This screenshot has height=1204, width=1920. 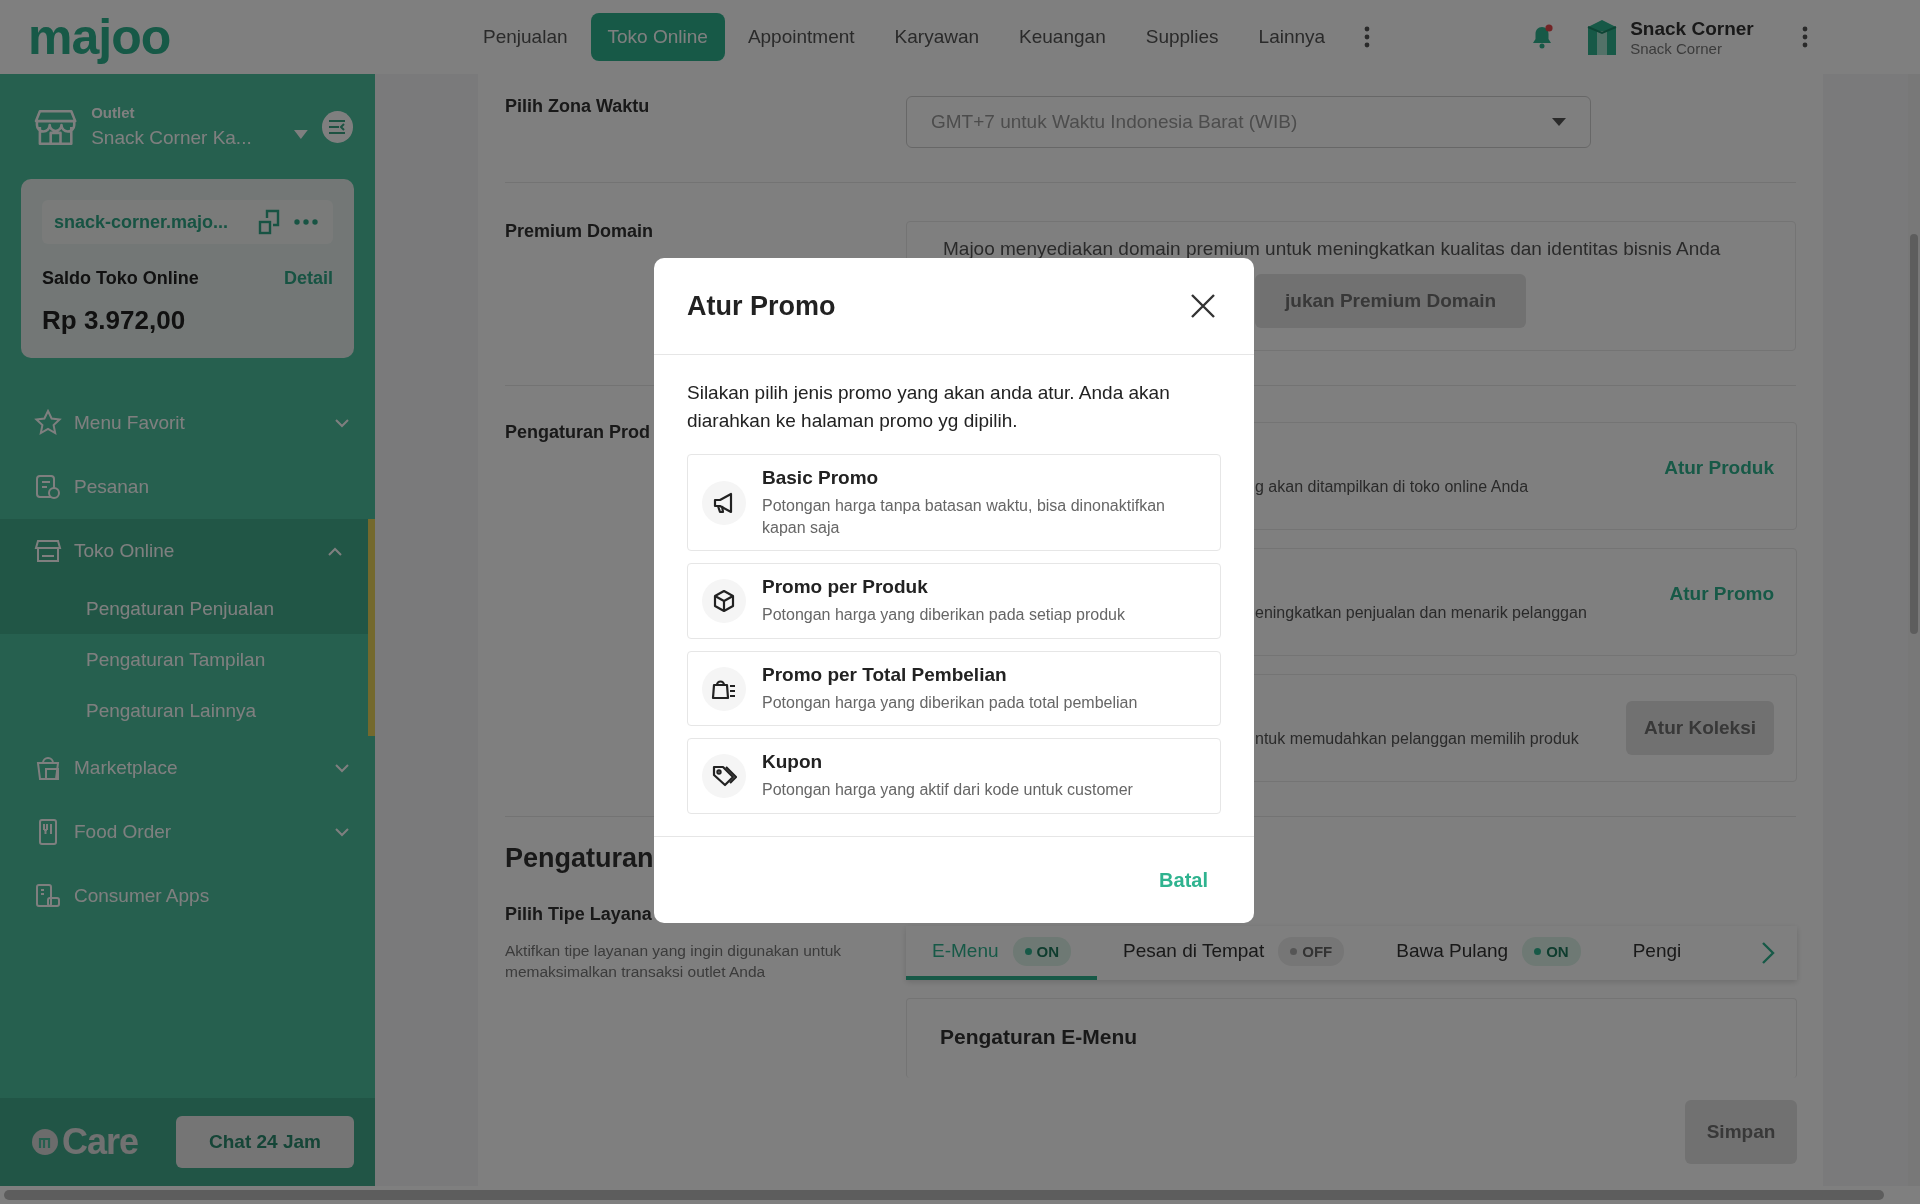 I want to click on star-icon, so click(x=48, y=423).